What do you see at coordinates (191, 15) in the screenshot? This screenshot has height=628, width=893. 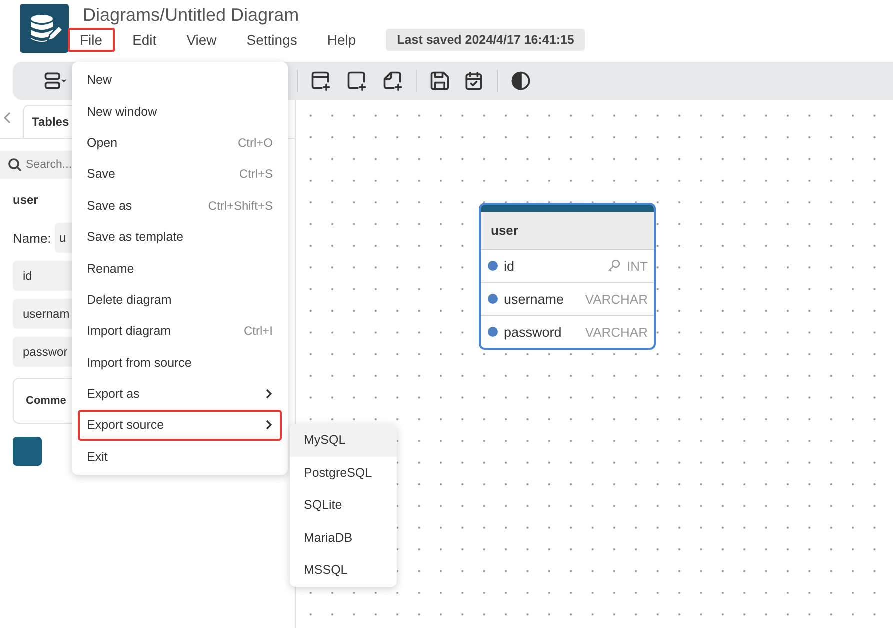 I see `window-title: Diagrams/Untitled Diagram` at bounding box center [191, 15].